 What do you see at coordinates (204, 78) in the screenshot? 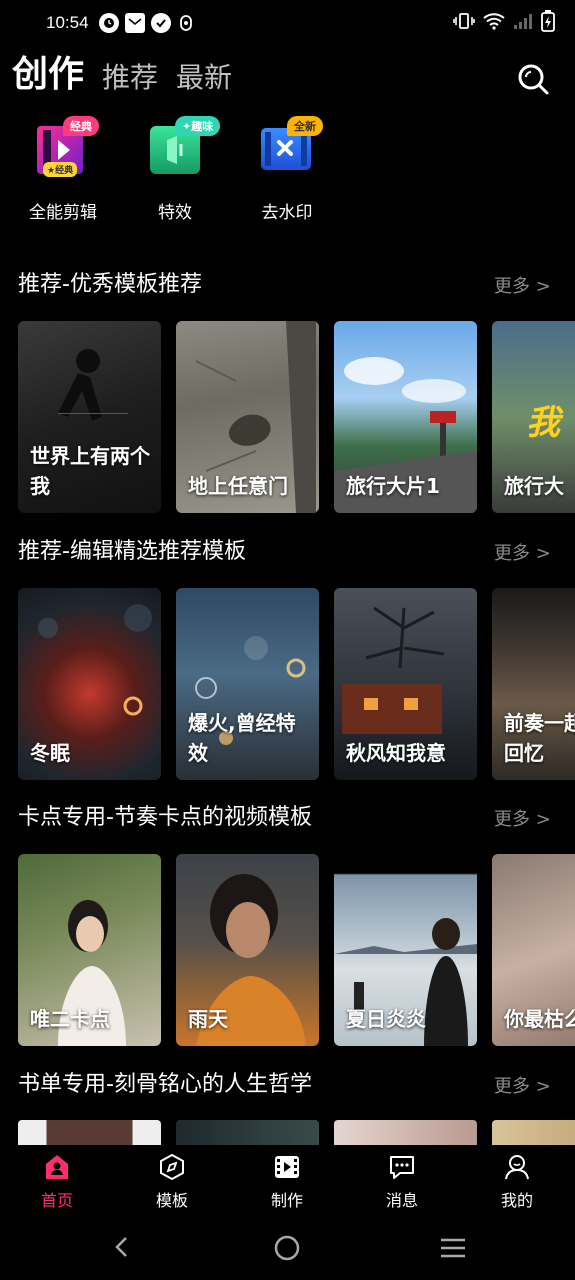
I see `tab-latest: 最新` at bounding box center [204, 78].